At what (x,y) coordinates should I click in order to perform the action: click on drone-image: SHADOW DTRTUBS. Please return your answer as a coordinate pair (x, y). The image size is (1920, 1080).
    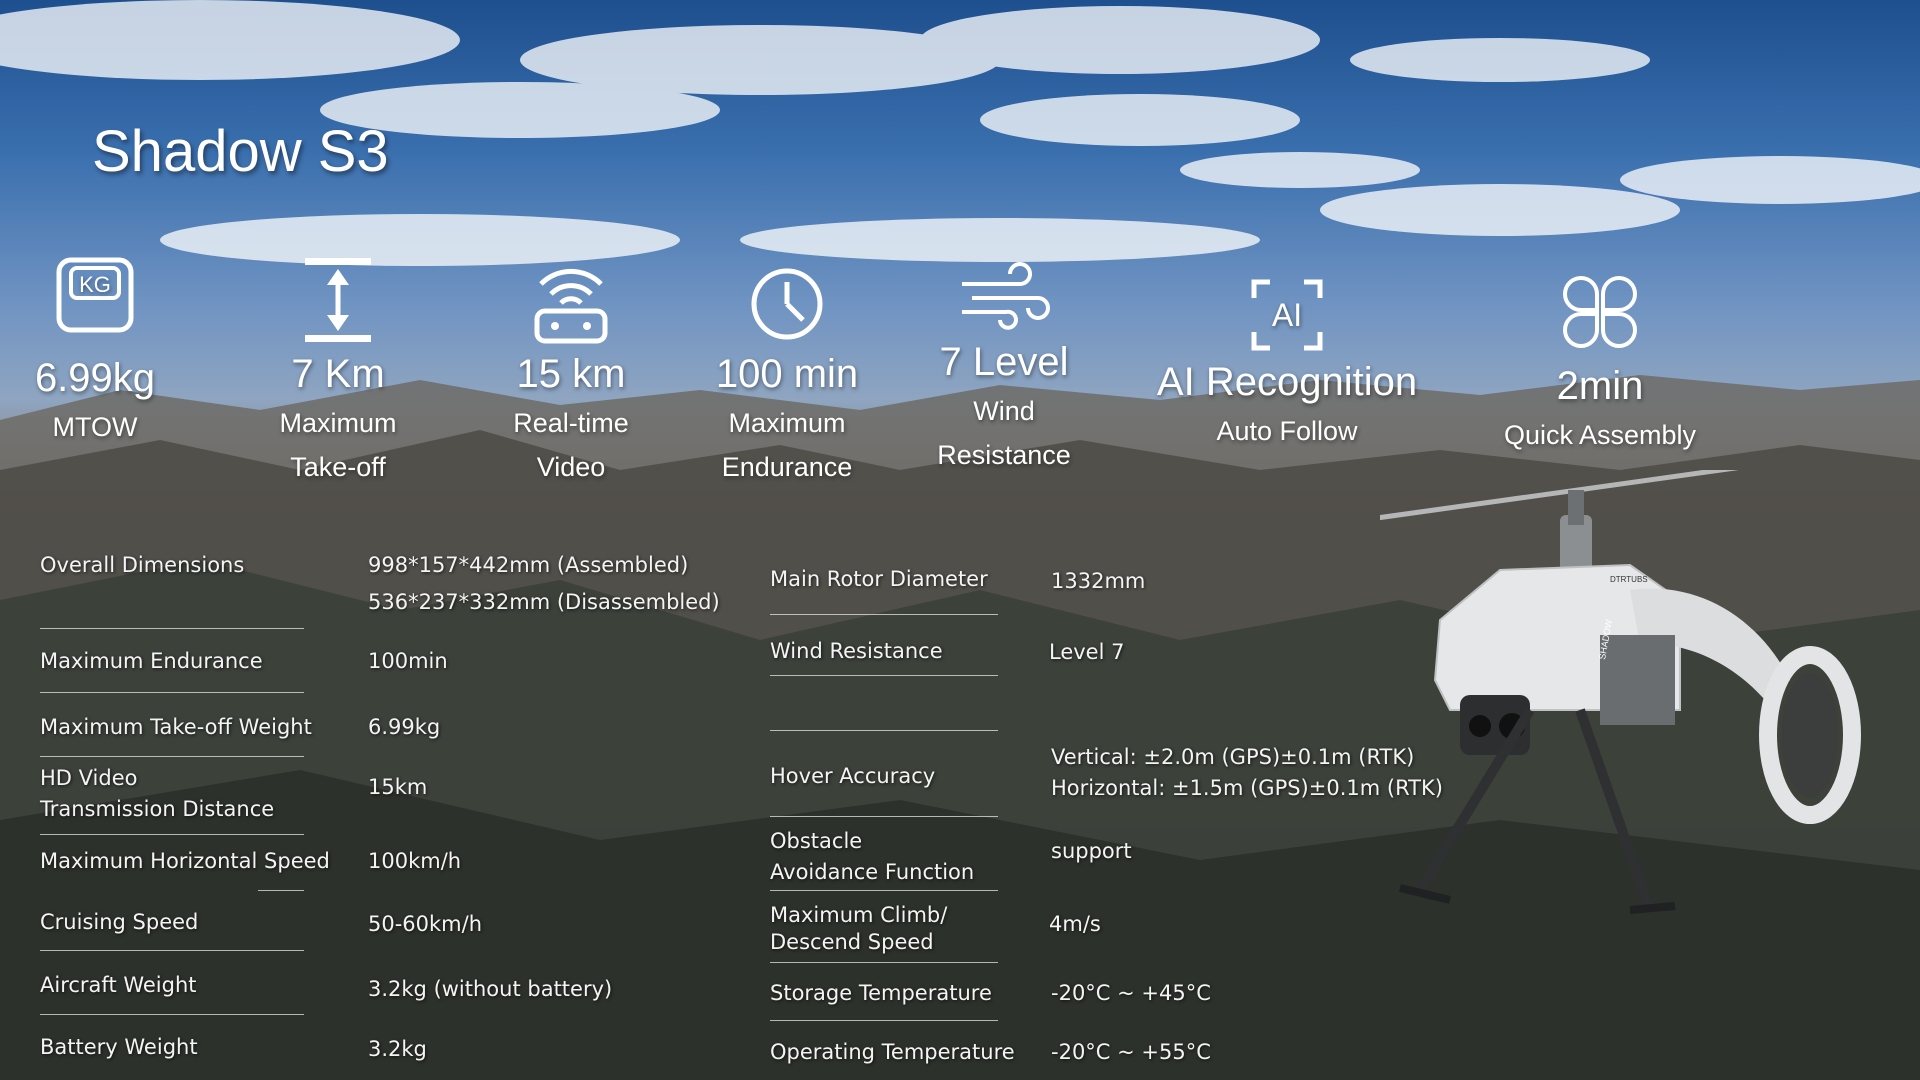
    Looking at the image, I should click on (1620, 692).